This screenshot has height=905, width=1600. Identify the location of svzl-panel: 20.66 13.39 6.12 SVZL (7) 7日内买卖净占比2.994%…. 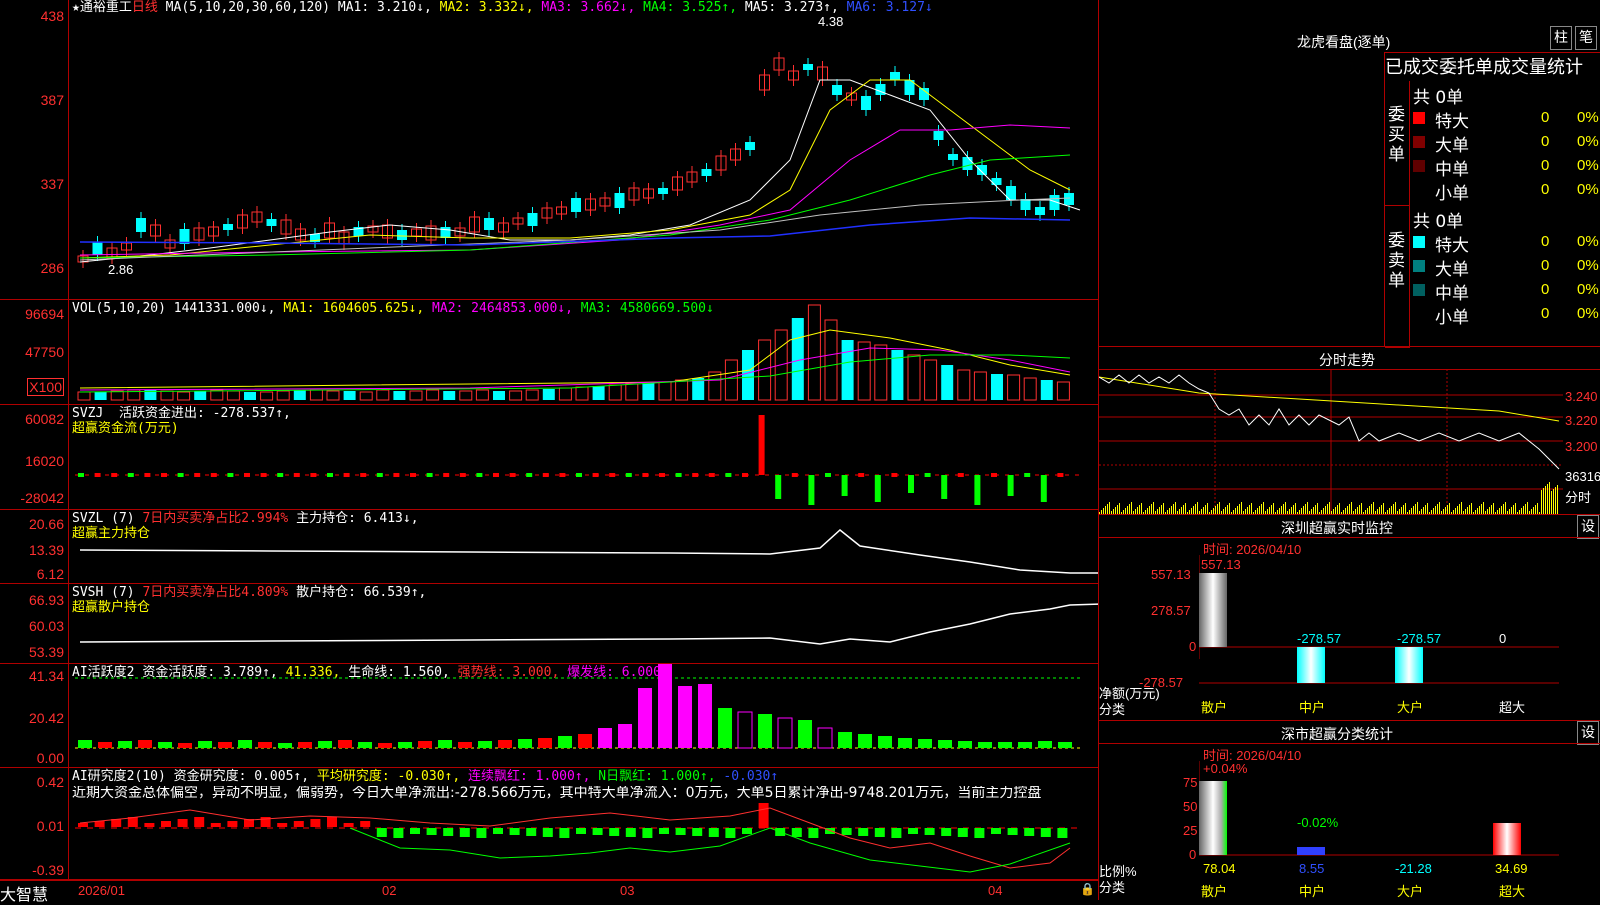
(549, 547).